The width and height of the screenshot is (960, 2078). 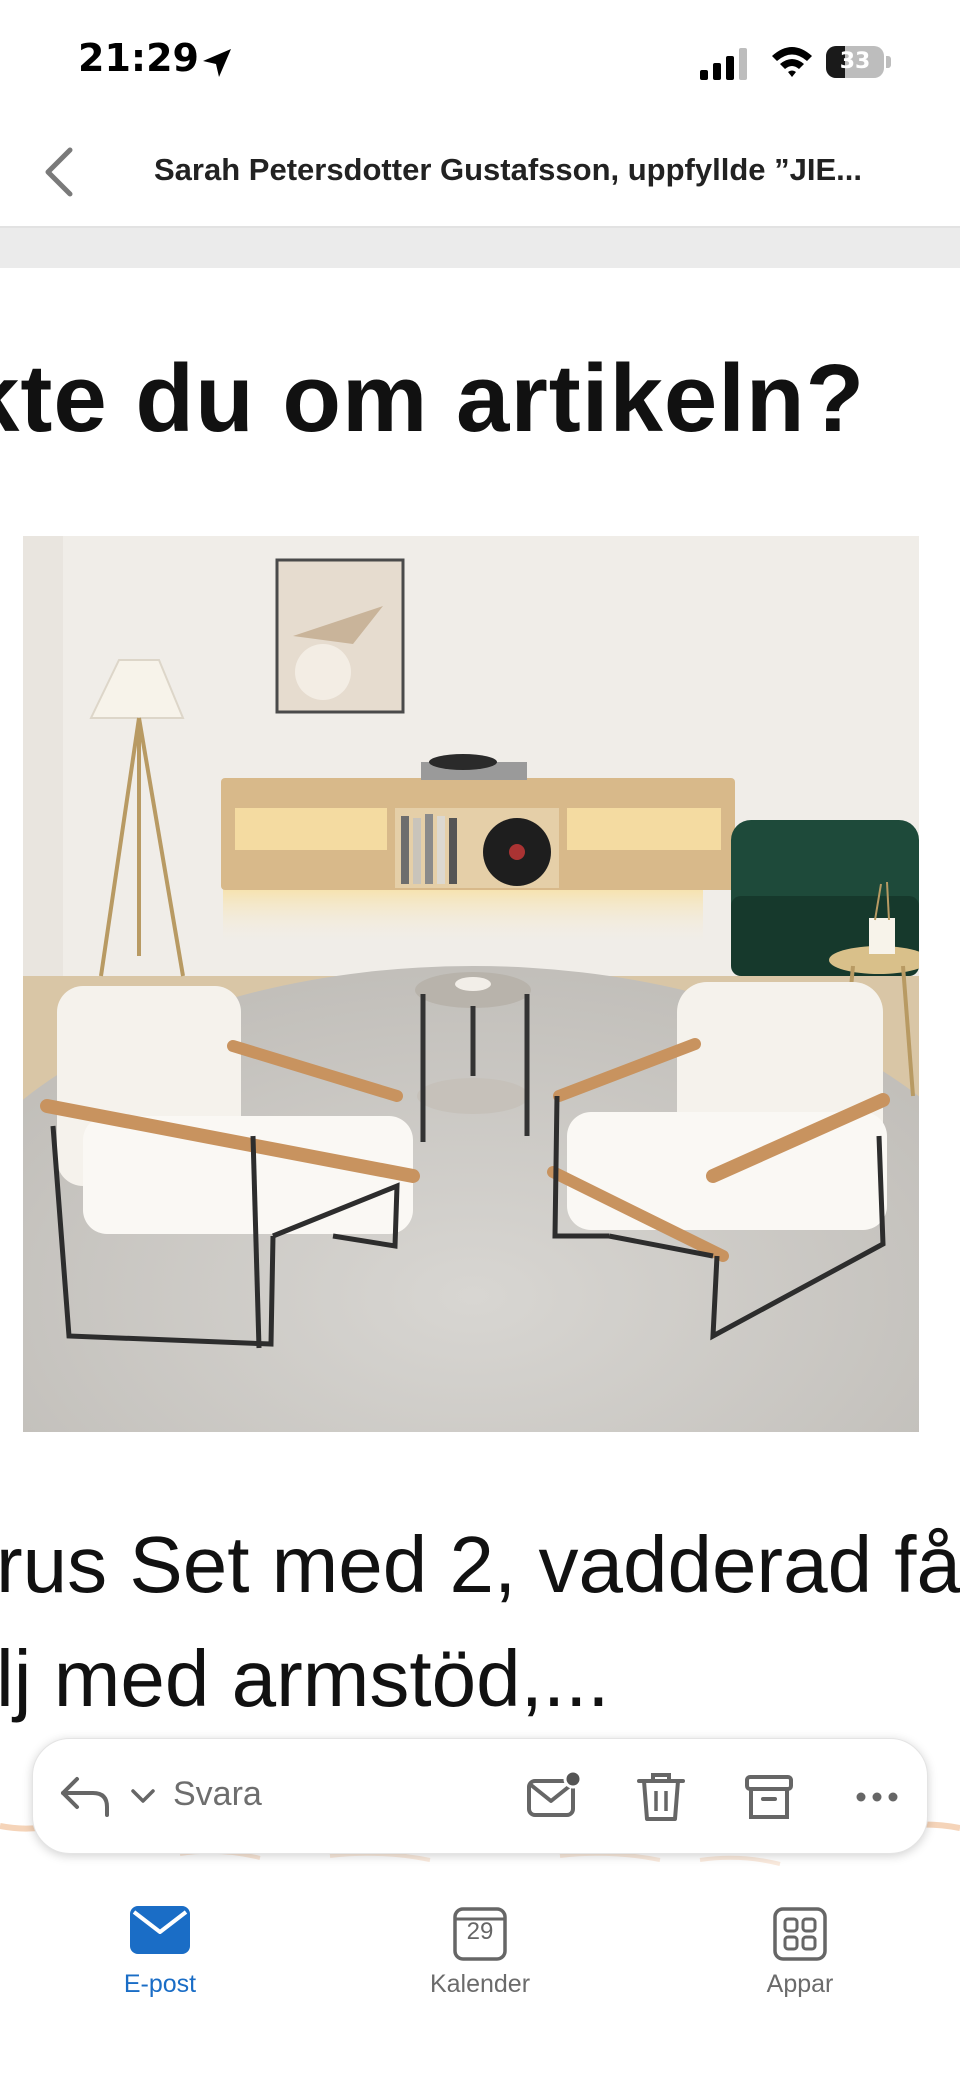 I want to click on reply-button-label: Svara, so click(x=217, y=1794).